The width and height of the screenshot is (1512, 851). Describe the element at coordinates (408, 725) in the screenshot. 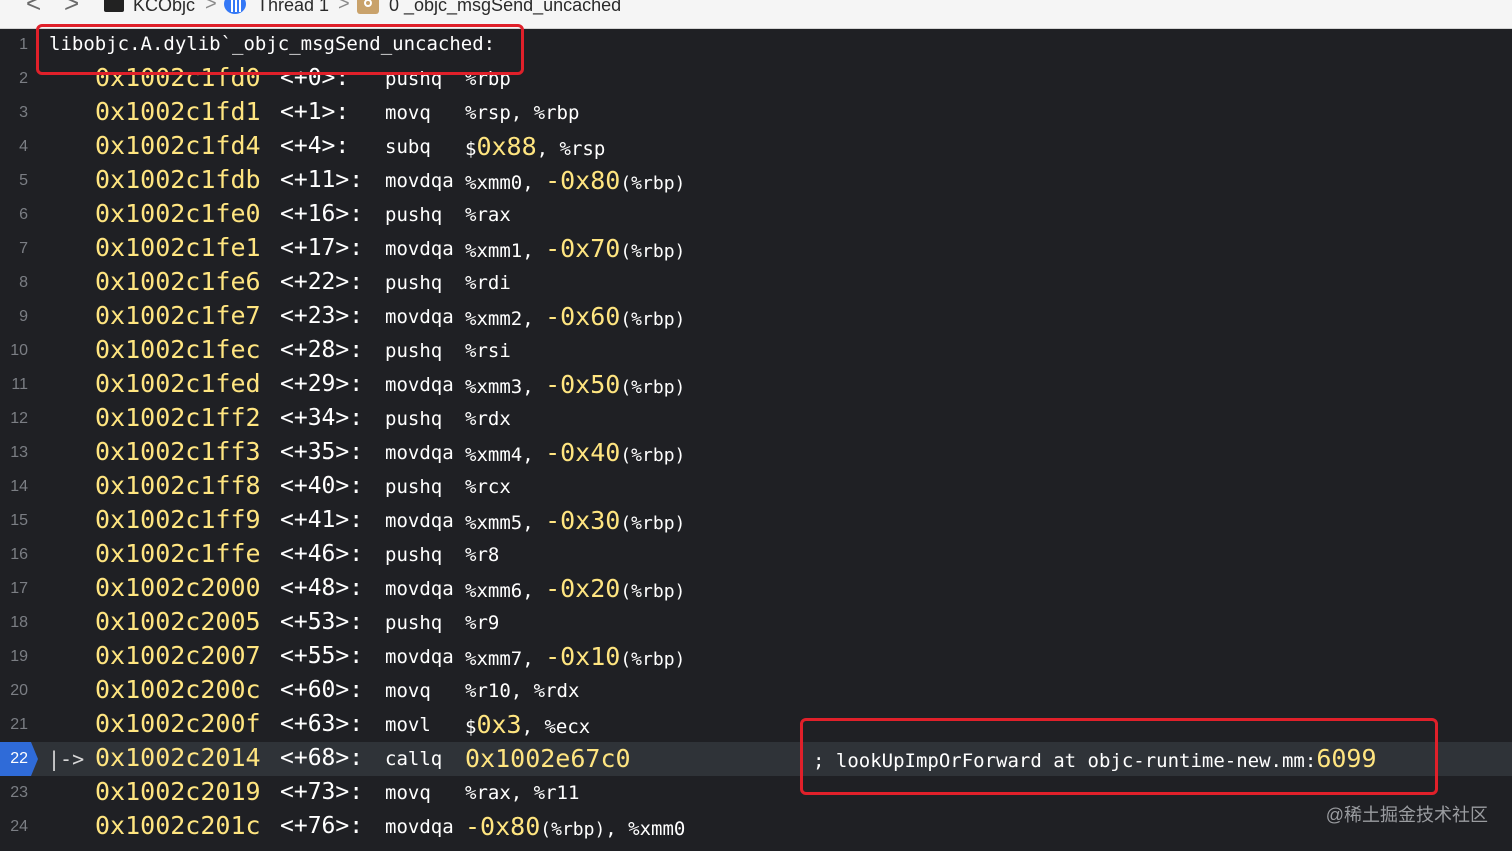

I see `instruction-mnemonic: movl` at that location.